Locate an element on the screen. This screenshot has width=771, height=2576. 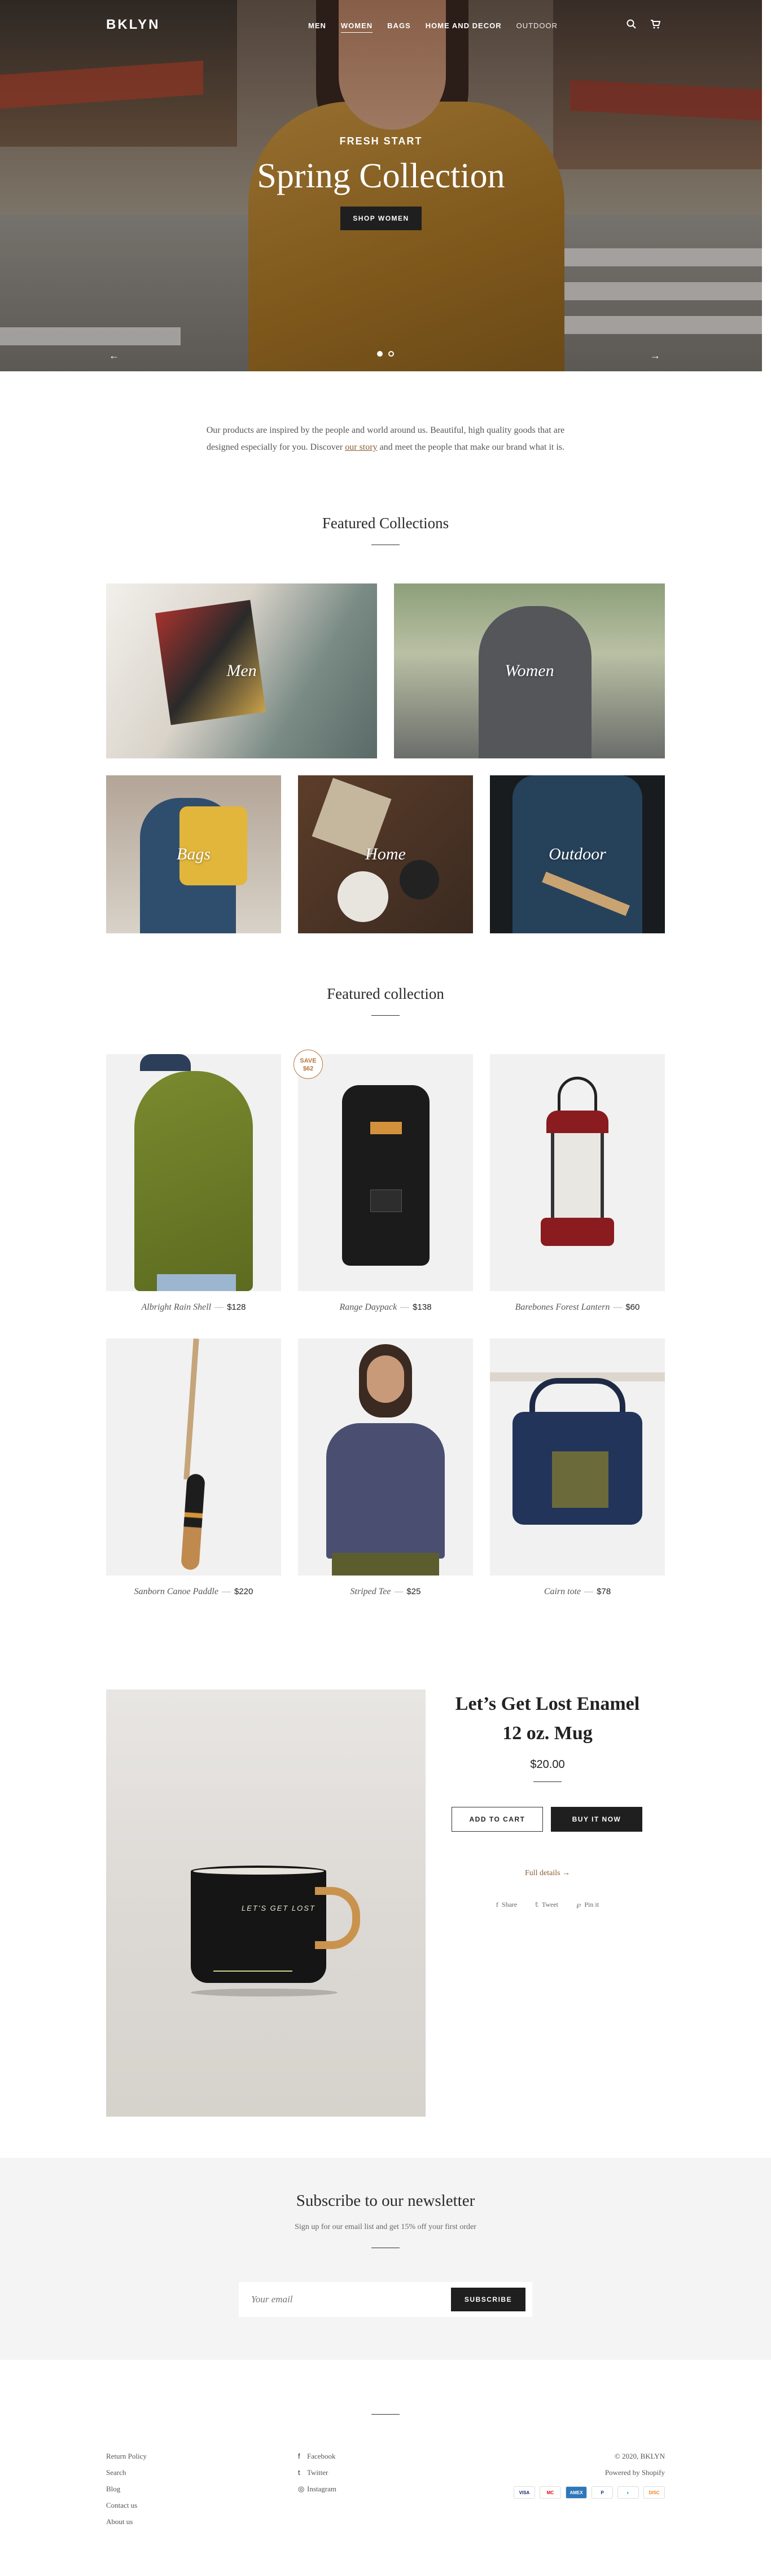
featured-product-title: Let’s Get Lost Enamel 12 oz. Mug is located at coordinates (547, 1718).